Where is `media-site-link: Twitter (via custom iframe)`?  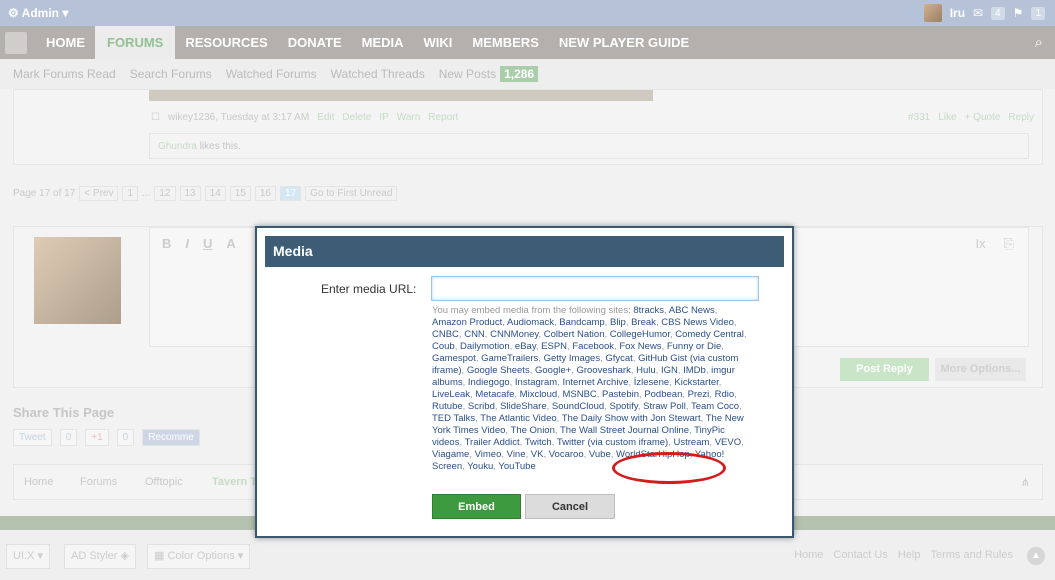 media-site-link: Twitter (via custom iframe) is located at coordinates (612, 442).